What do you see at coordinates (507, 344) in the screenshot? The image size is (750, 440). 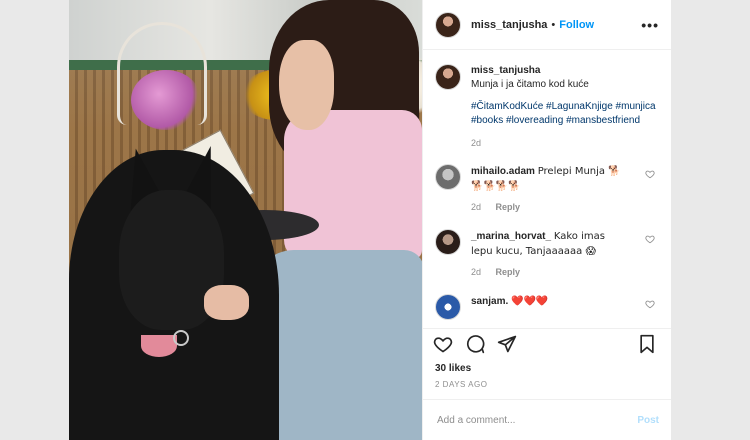 I see `share-icon` at bounding box center [507, 344].